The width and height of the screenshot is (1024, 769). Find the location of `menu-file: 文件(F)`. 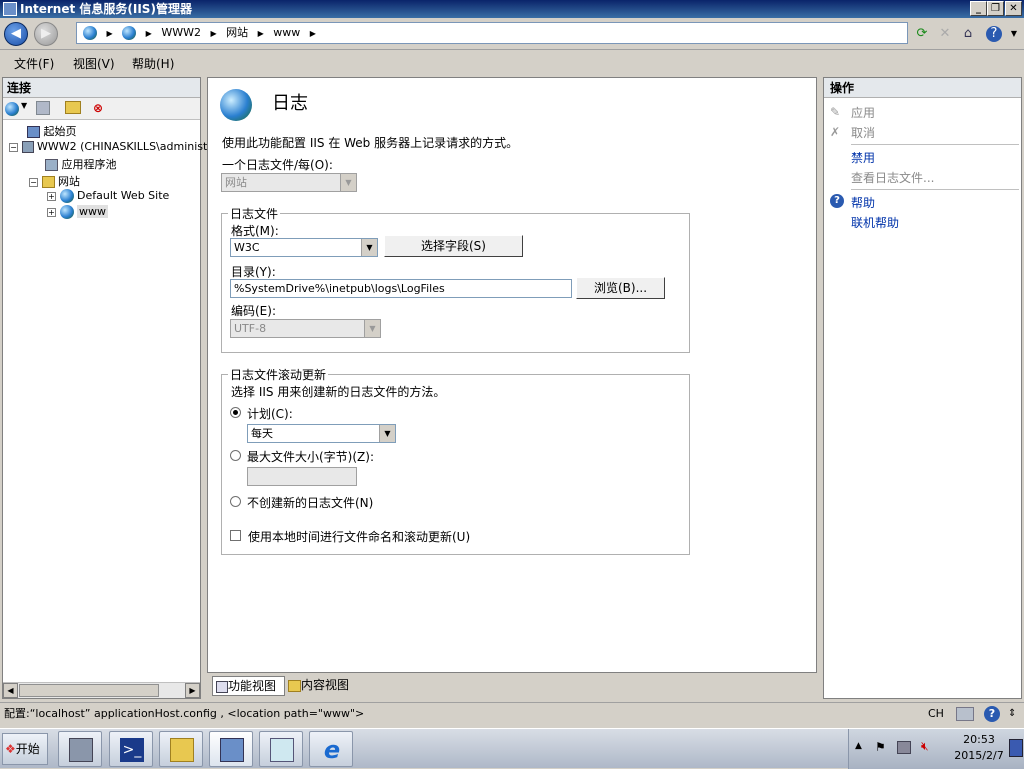

menu-file: 文件(F) is located at coordinates (34, 63).